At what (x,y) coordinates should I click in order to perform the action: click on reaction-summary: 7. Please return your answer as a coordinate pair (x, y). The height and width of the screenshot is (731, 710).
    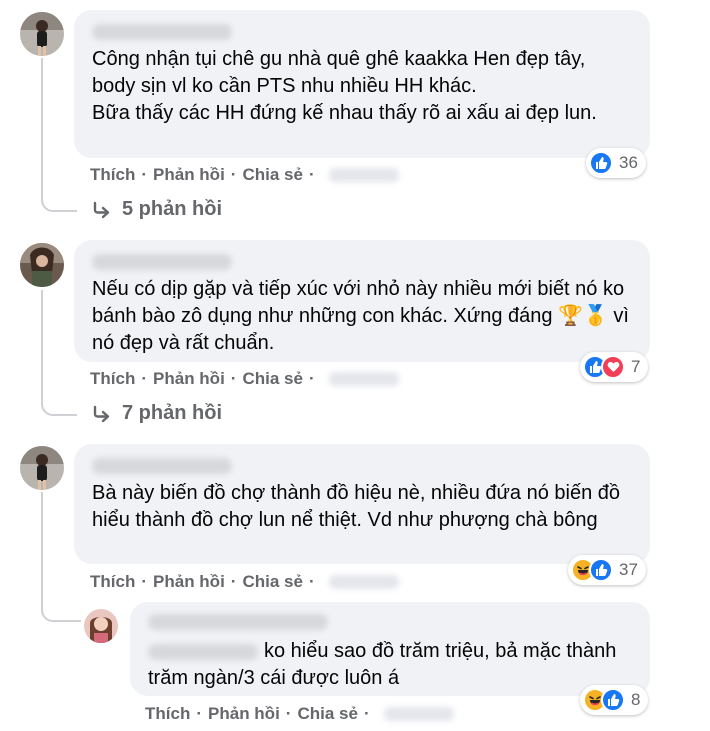
    Looking at the image, I should click on (614, 367).